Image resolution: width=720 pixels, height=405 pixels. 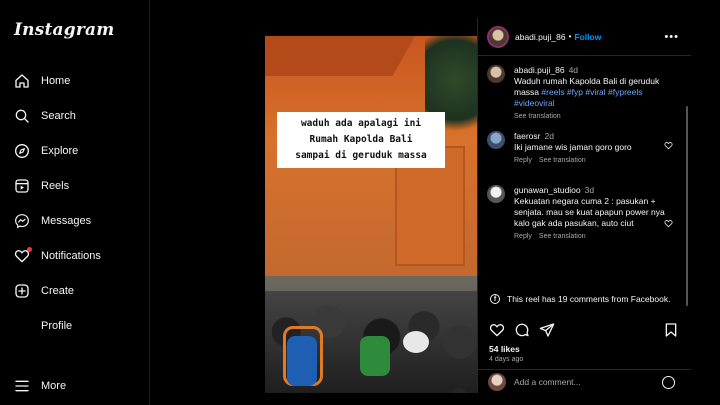 I want to click on sidebar-item-label: Search, so click(x=58, y=116).